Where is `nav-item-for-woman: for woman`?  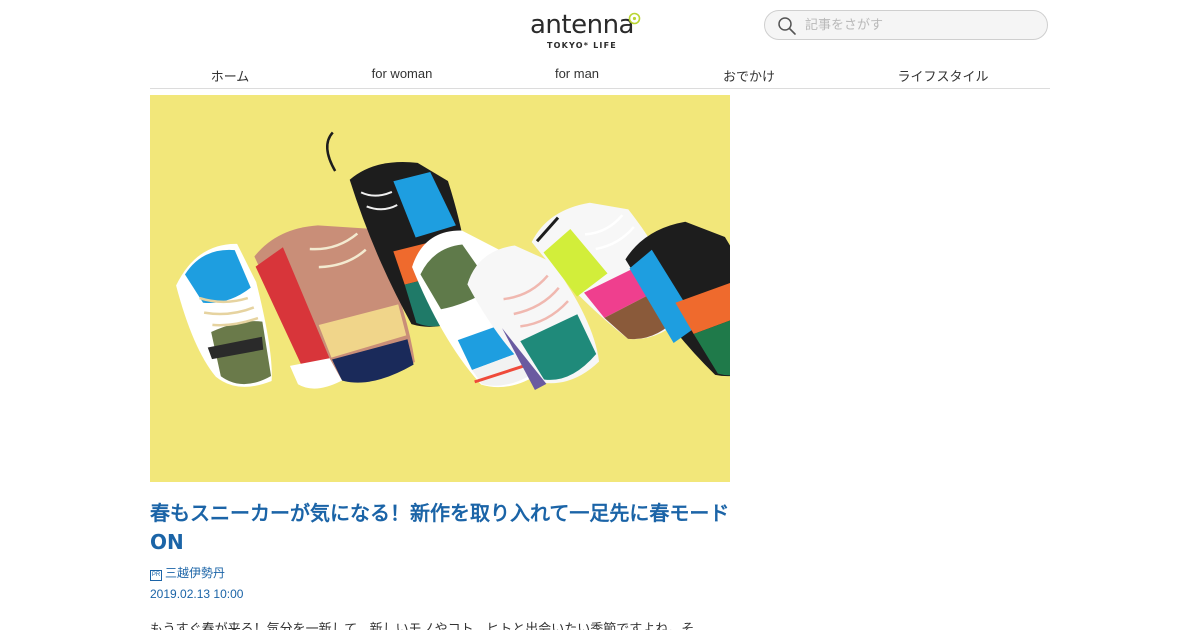
nav-item-for-woman: for woman is located at coordinates (402, 73).